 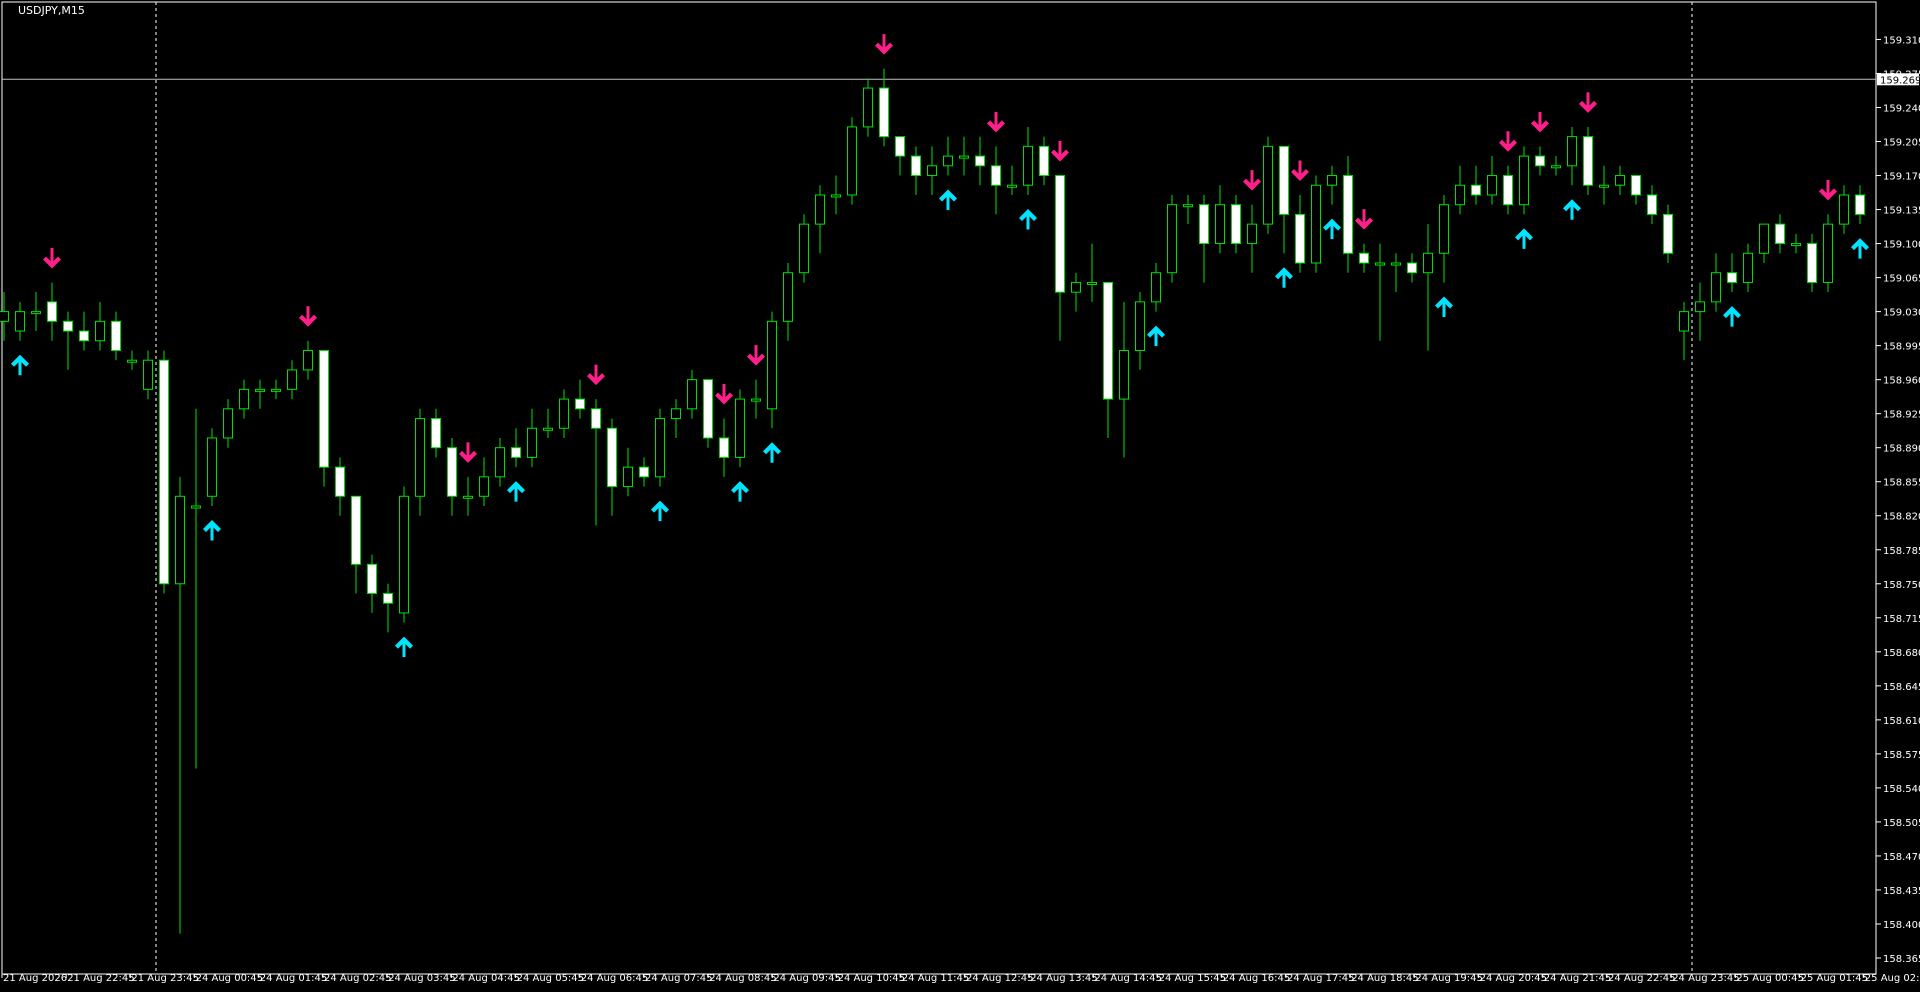 I want to click on x-tick-label: 24 Aug 02:45, so click(x=357, y=978).